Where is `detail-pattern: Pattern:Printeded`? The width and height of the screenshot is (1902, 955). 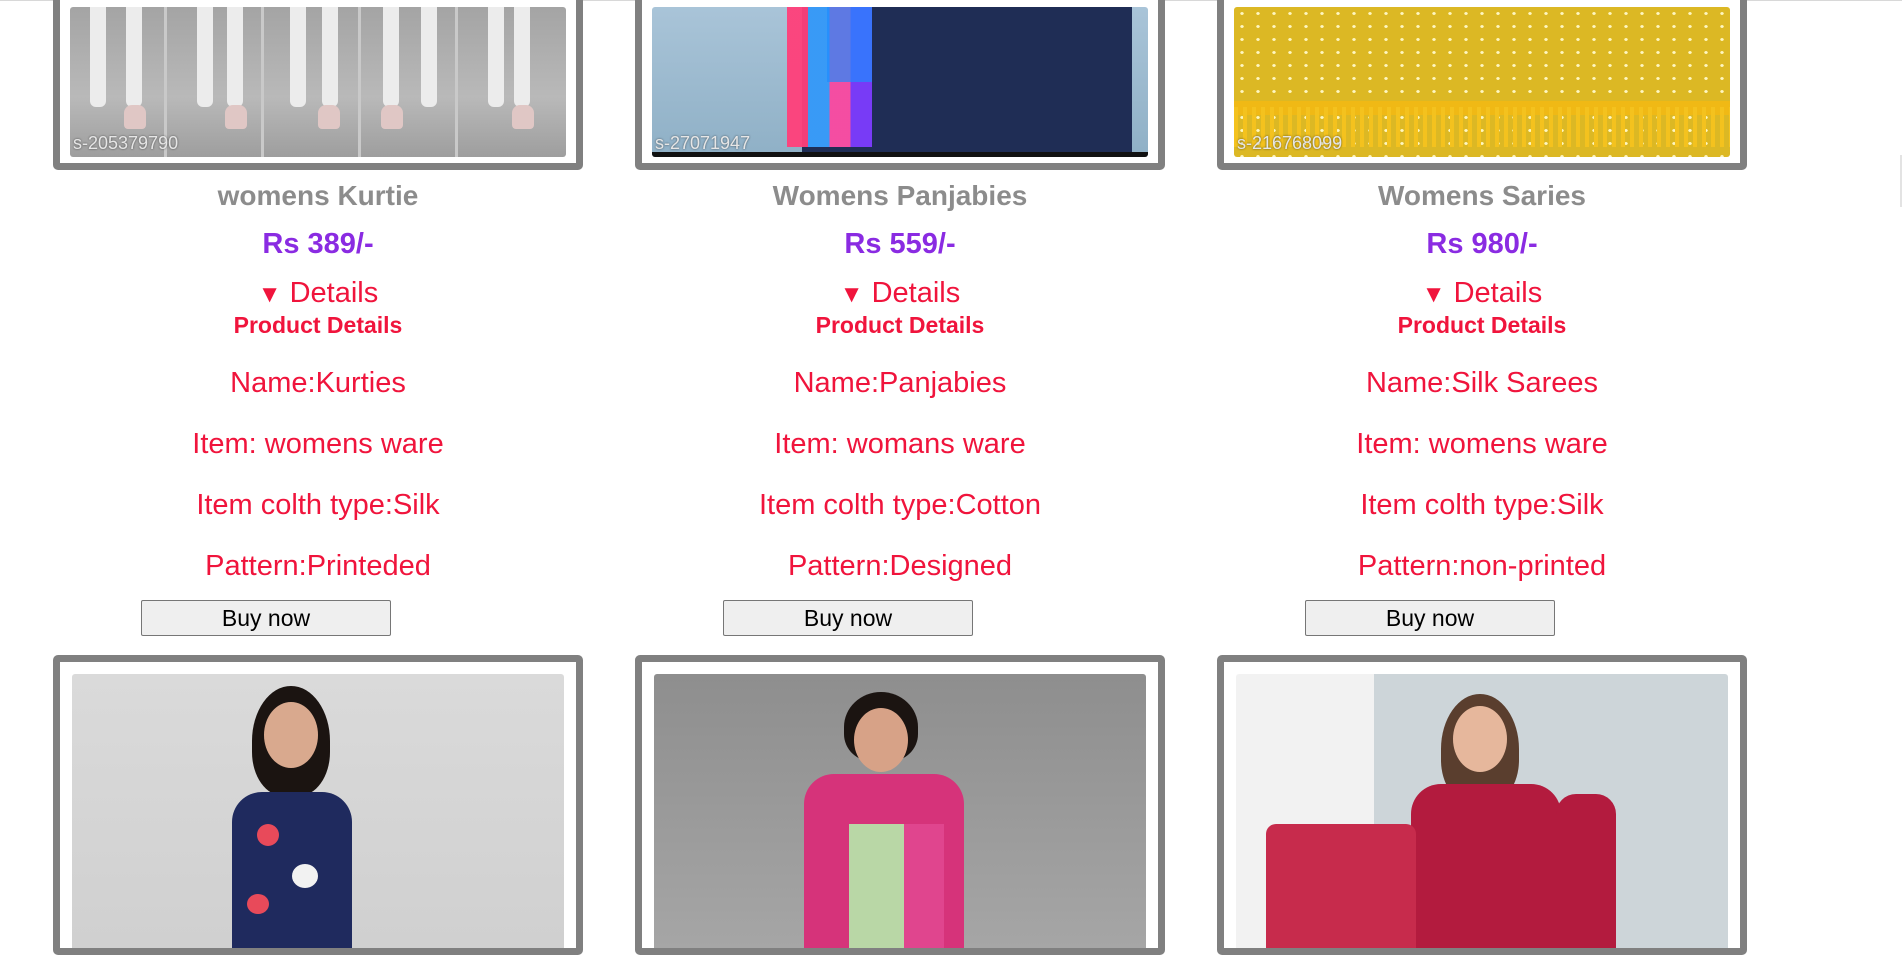 detail-pattern: Pattern:Printeded is located at coordinates (318, 566).